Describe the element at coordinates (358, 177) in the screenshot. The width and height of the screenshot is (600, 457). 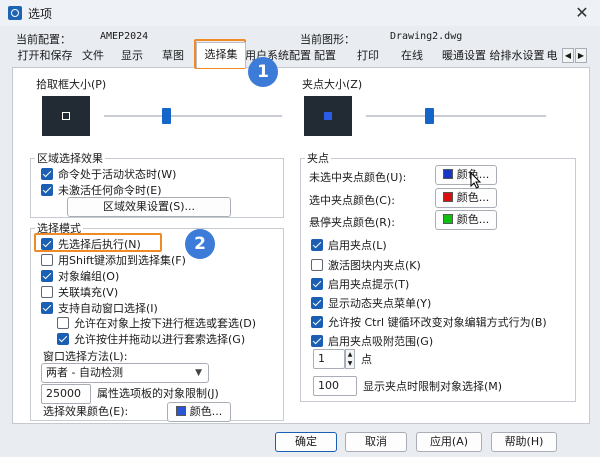
I see `unselected-grip-color-label: 未选中夹点颜色(U):` at that location.